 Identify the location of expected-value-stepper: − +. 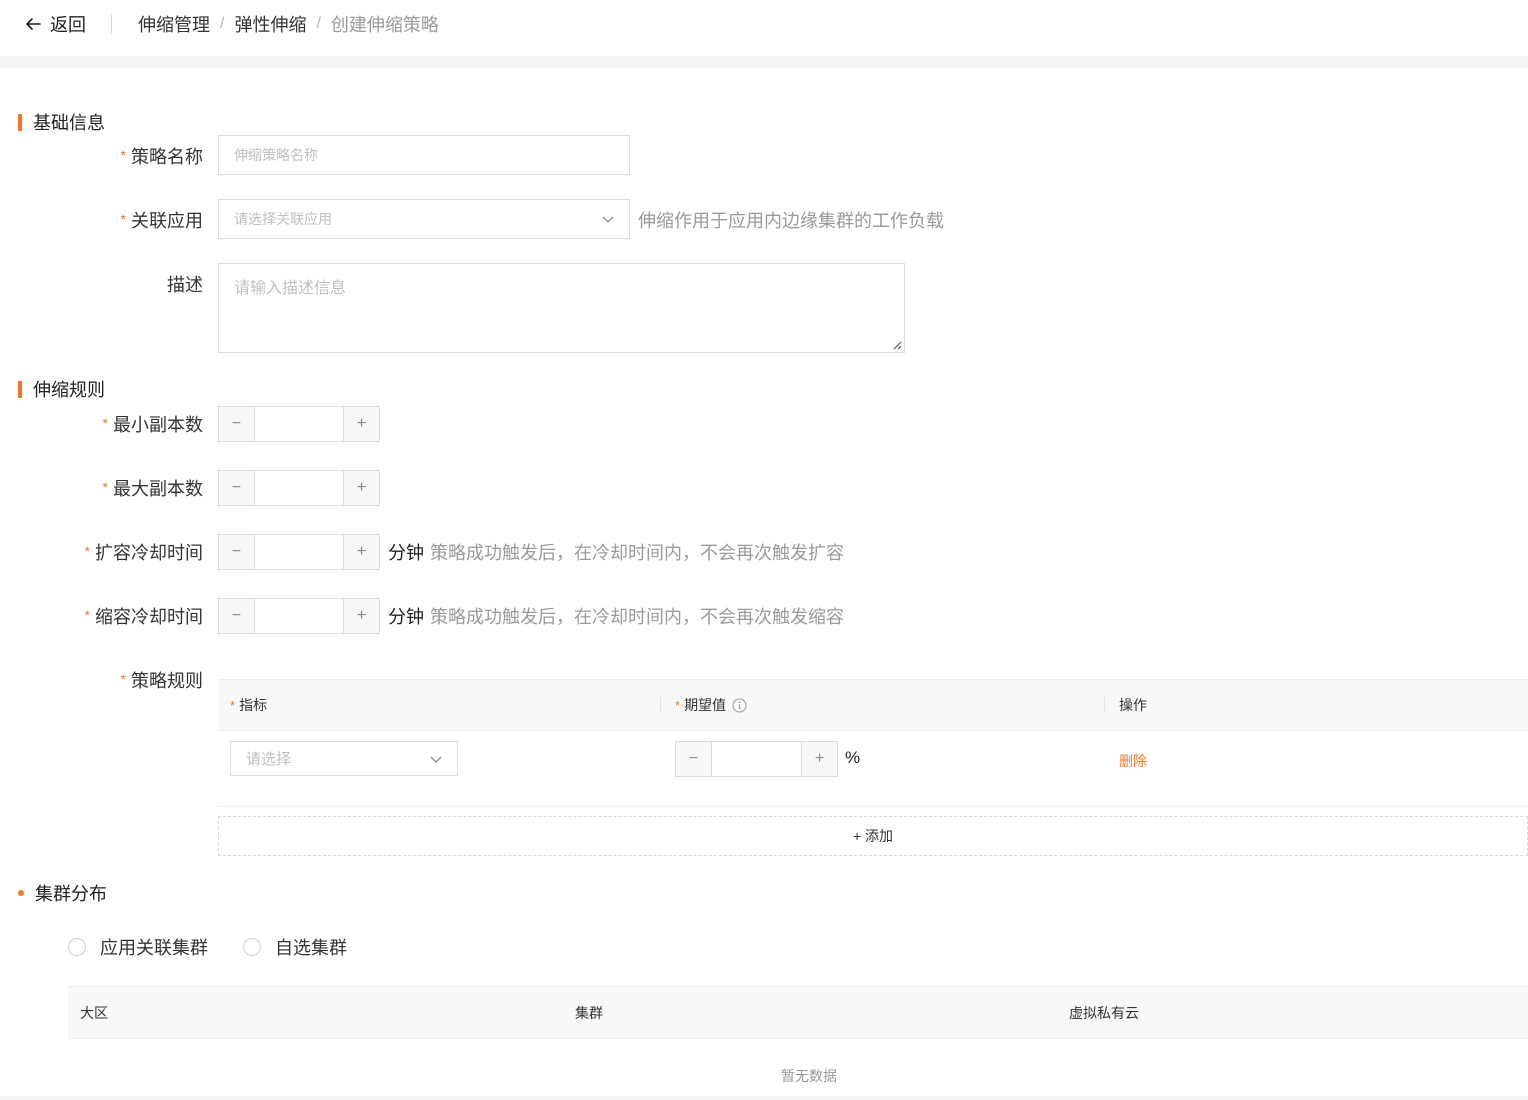
(756, 759).